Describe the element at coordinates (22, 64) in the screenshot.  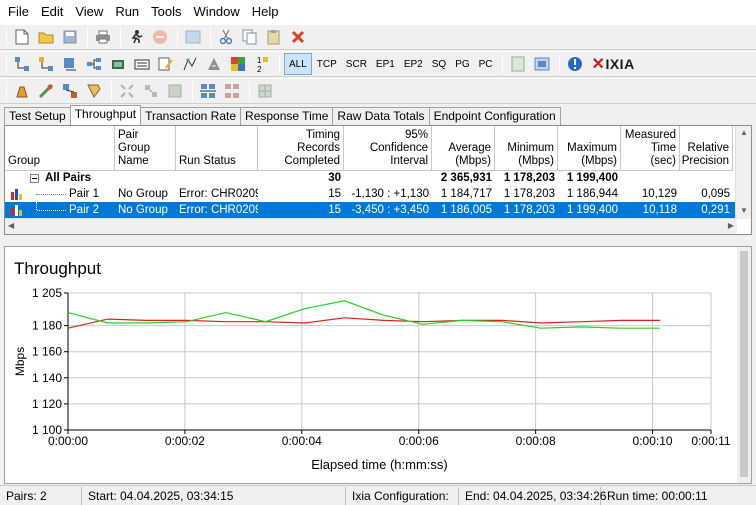
I see `add-pair-icon` at that location.